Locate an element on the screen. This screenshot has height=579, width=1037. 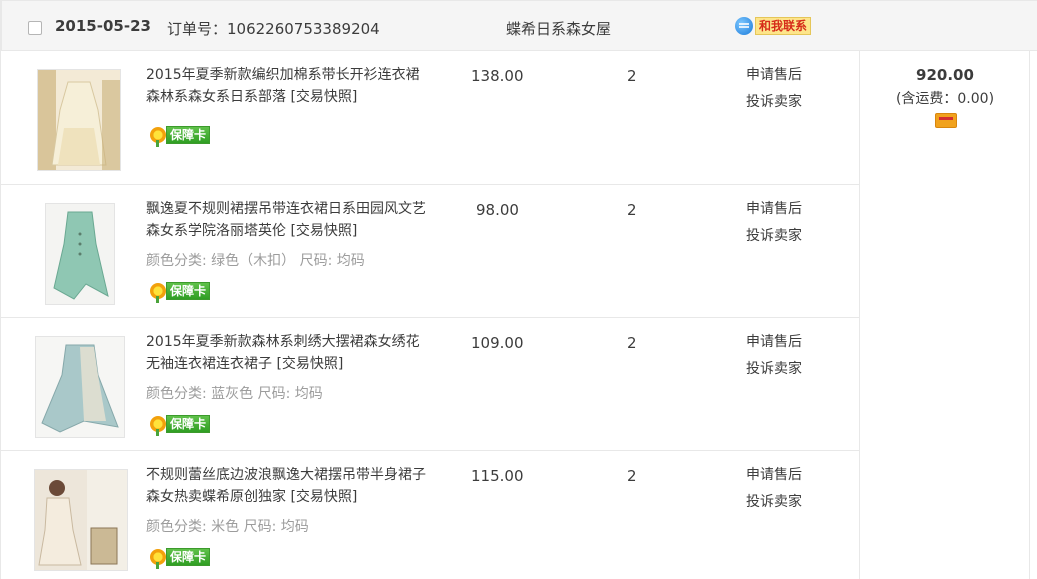
unit-price: 138.00 is located at coordinates (497, 76).